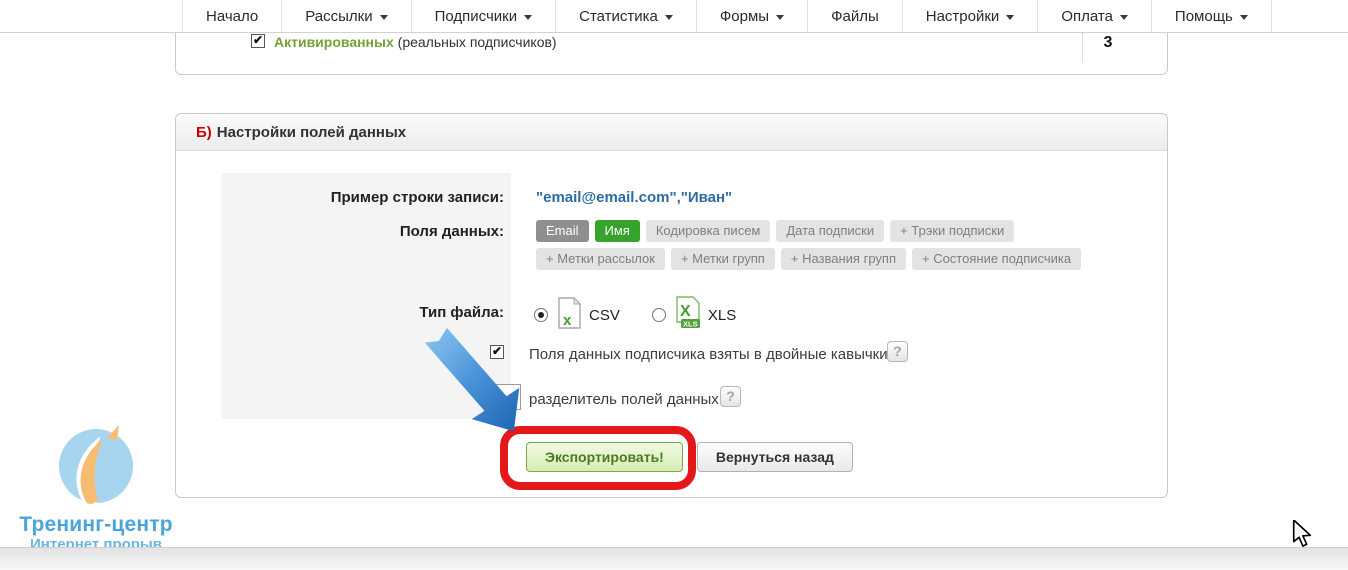 This screenshot has width=1348, height=570. What do you see at coordinates (624, 399) in the screenshot?
I see `delimiter-label: разделитель полей данных` at bounding box center [624, 399].